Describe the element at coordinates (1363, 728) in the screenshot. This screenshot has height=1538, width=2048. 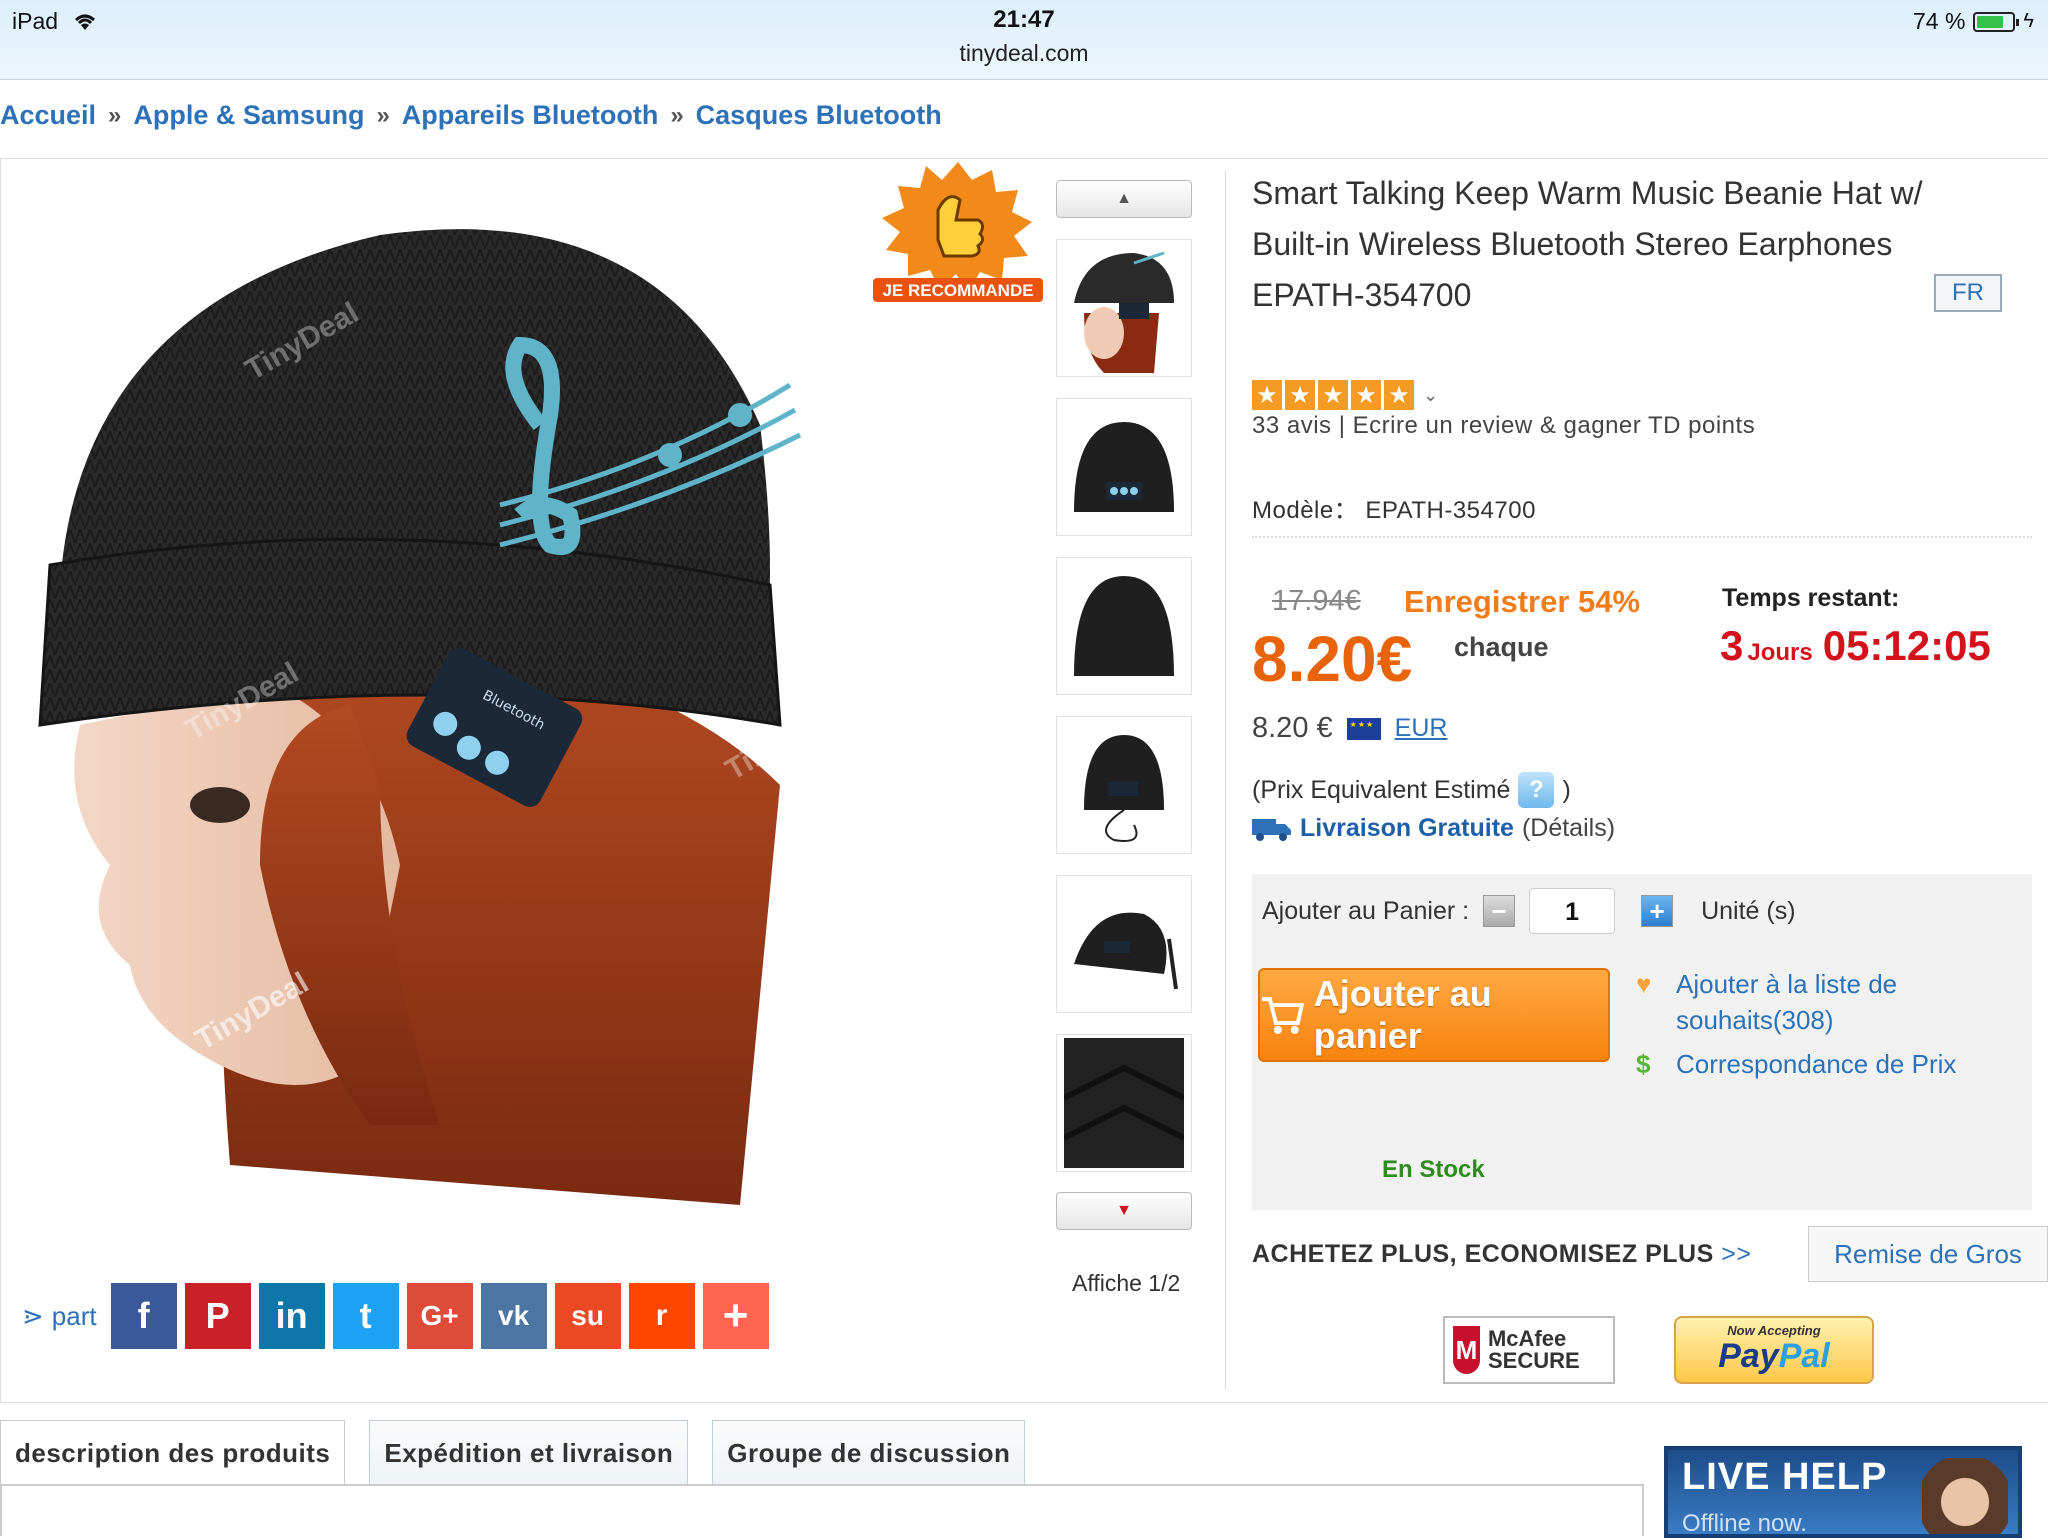
I see `eu-flag-icon` at that location.